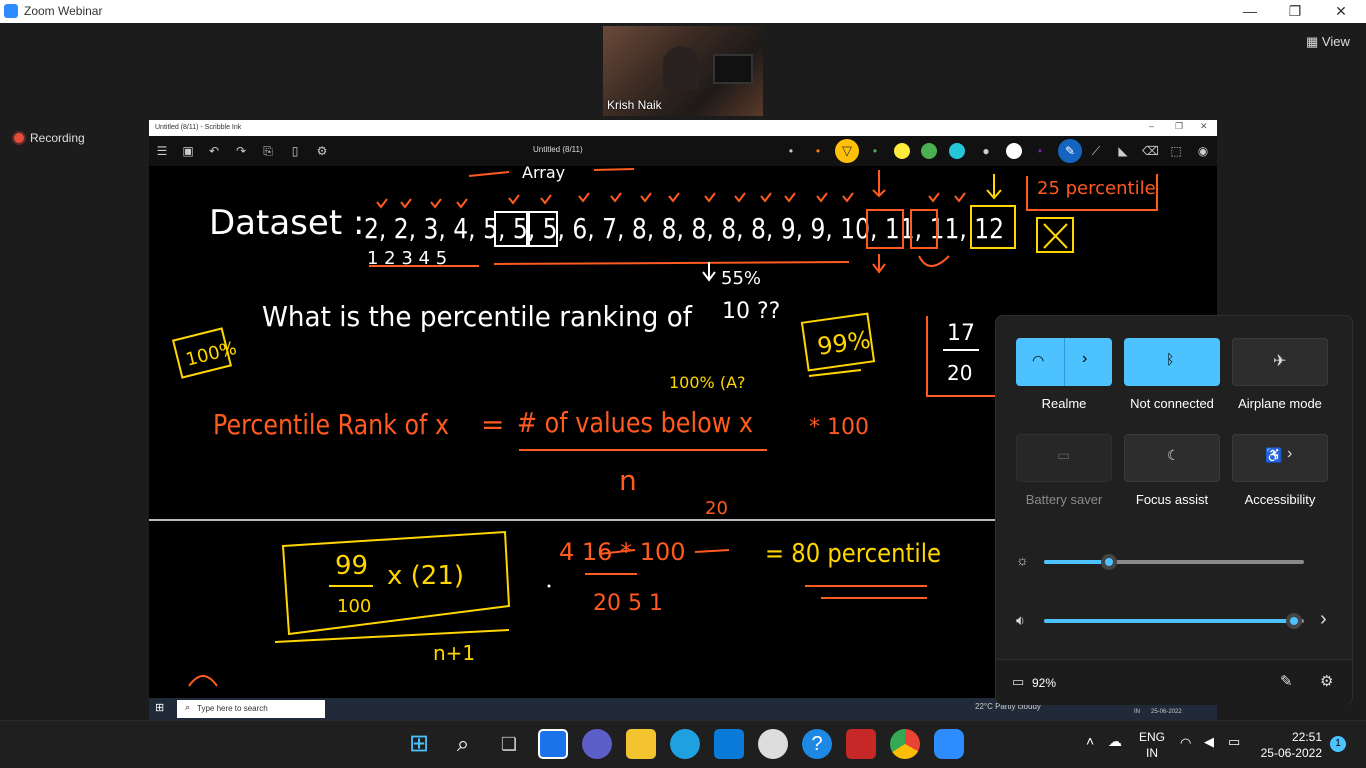 The width and height of the screenshot is (1366, 768). I want to click on edit-pencil-icon: ✎, so click(1286, 681).